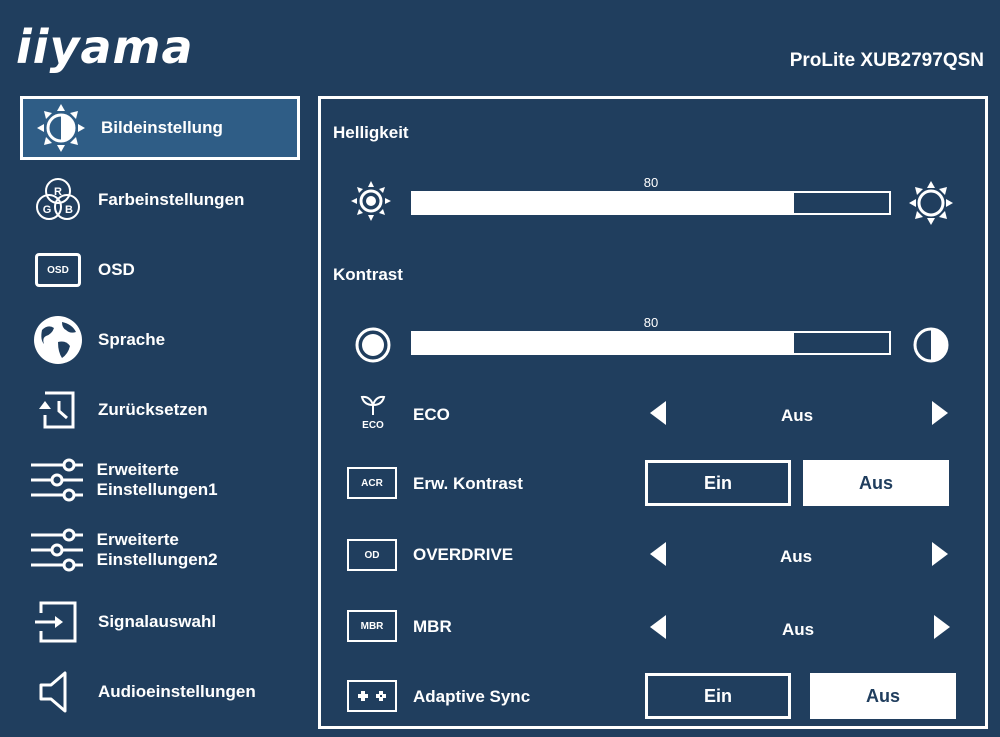 Image resolution: width=1000 pixels, height=737 pixels. I want to click on sidebar-item-erweiterte-einstellungen1: Erweiterte Einstellungen1, so click(160, 480).